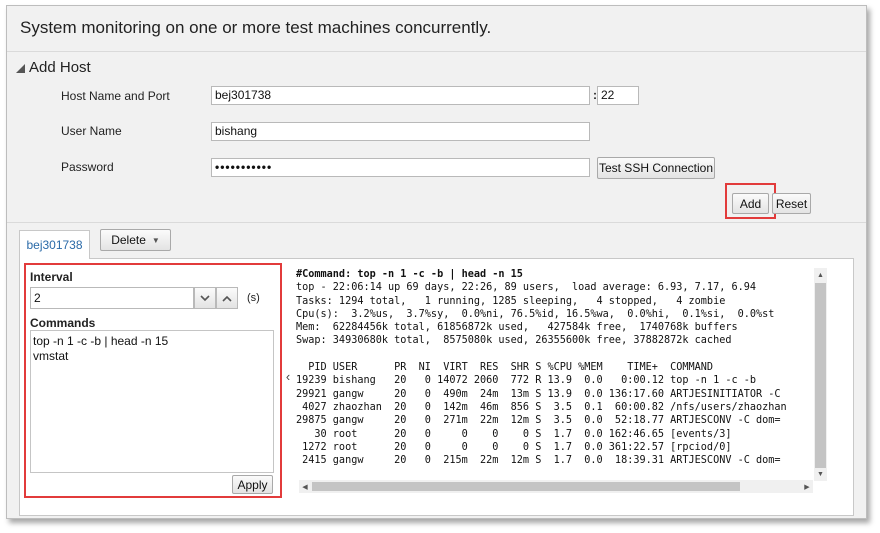 The height and width of the screenshot is (533, 880). What do you see at coordinates (820, 474) in the screenshot?
I see `scroll-down-icon: ▼` at bounding box center [820, 474].